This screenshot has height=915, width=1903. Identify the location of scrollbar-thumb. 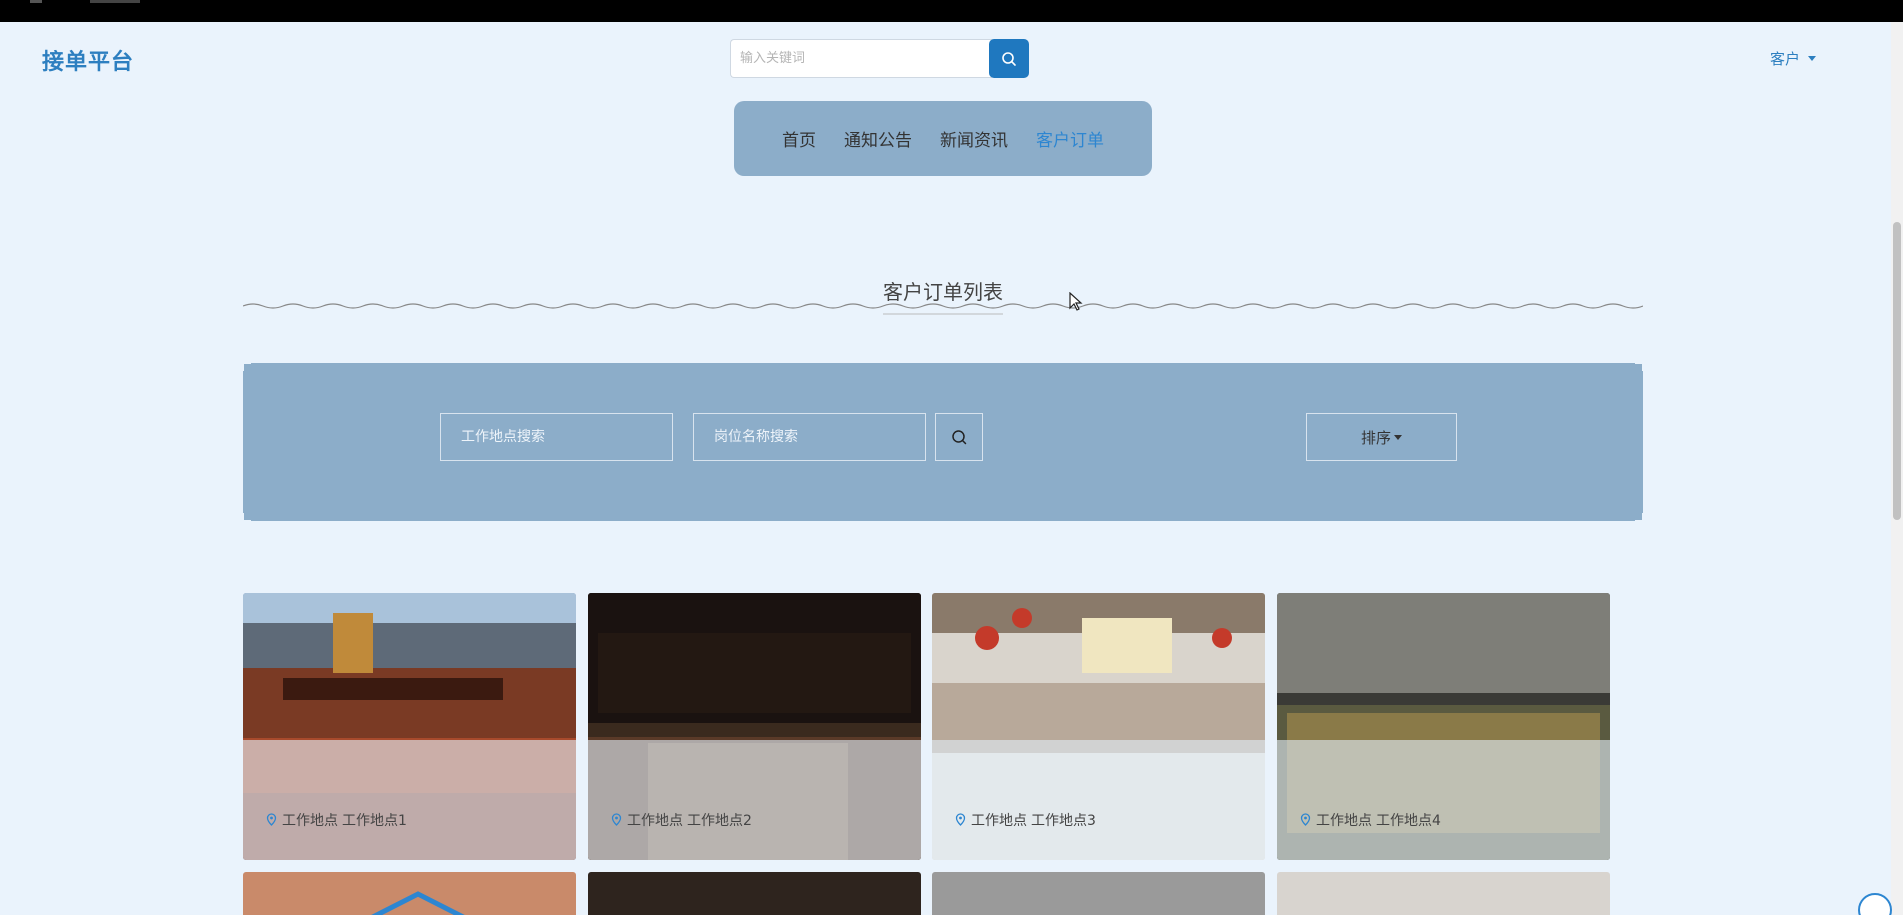
(1897, 371).